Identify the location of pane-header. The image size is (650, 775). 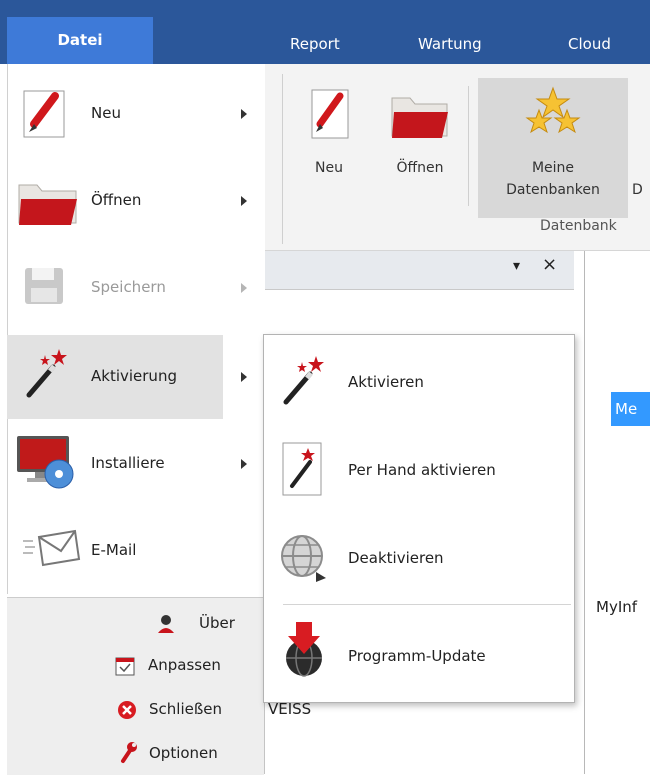
(419, 270).